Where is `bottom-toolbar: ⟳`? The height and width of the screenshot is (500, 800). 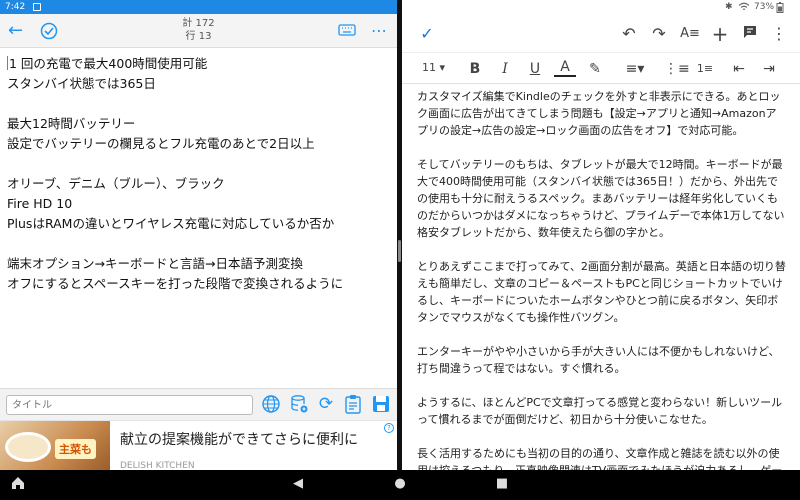
bottom-toolbar: ⟳ is located at coordinates (198, 404).